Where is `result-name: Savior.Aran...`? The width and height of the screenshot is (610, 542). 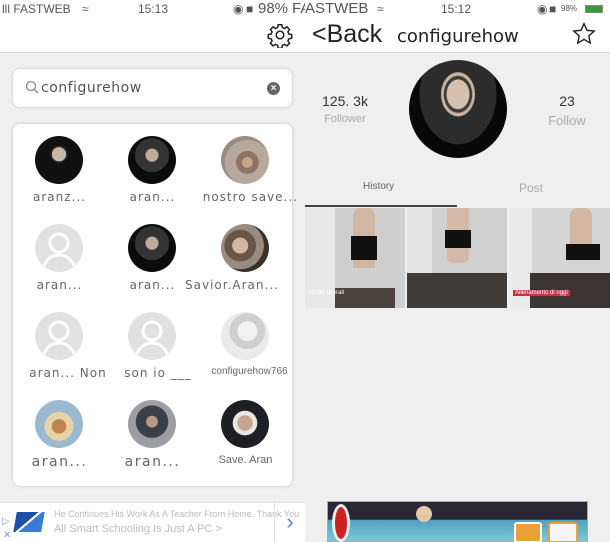
result-name: Savior.Aran... is located at coordinates (232, 285).